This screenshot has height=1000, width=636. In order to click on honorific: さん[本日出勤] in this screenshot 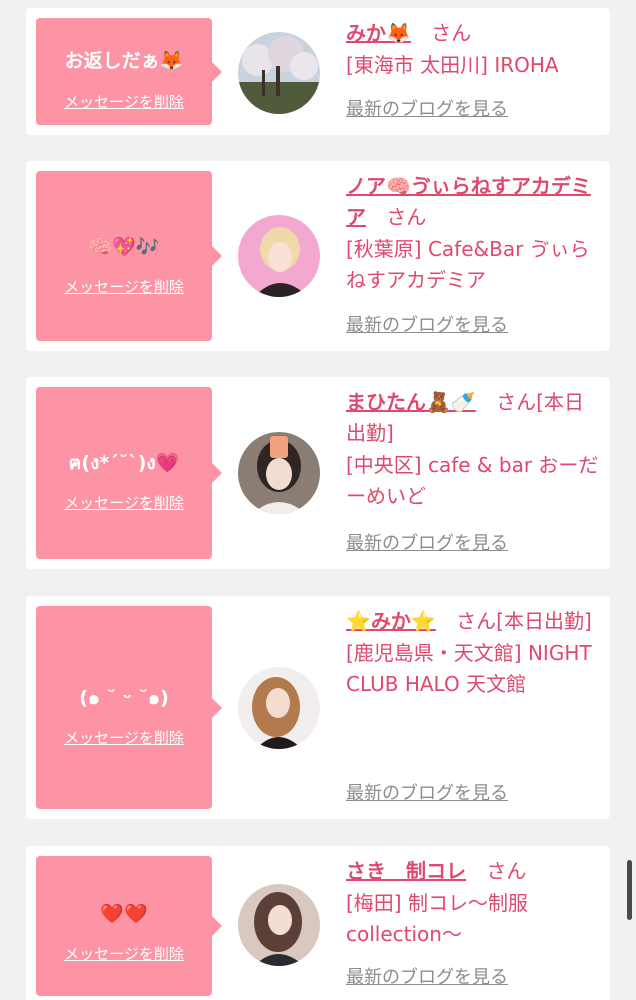, I will do `click(524, 621)`.